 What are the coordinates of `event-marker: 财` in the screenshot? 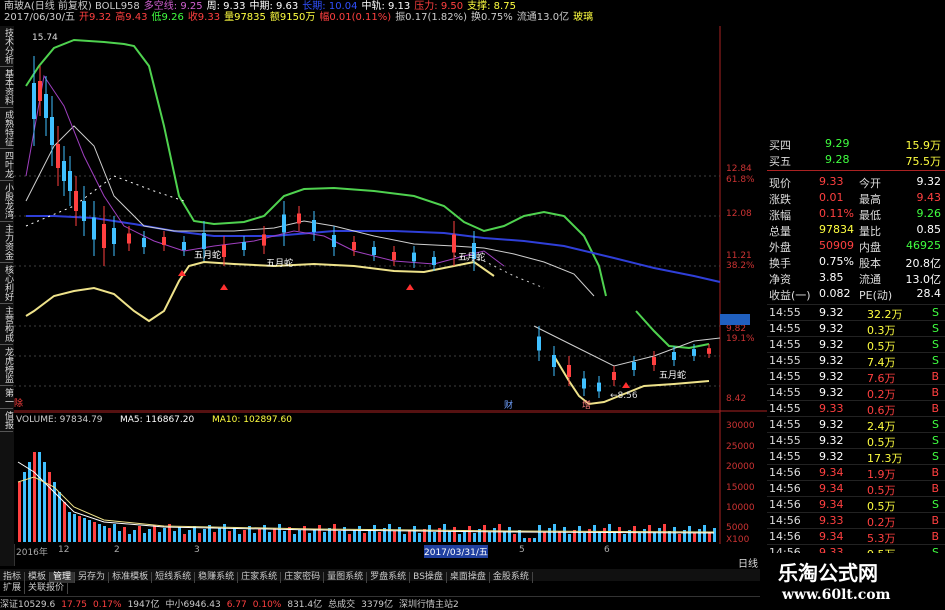 It's located at (508, 405).